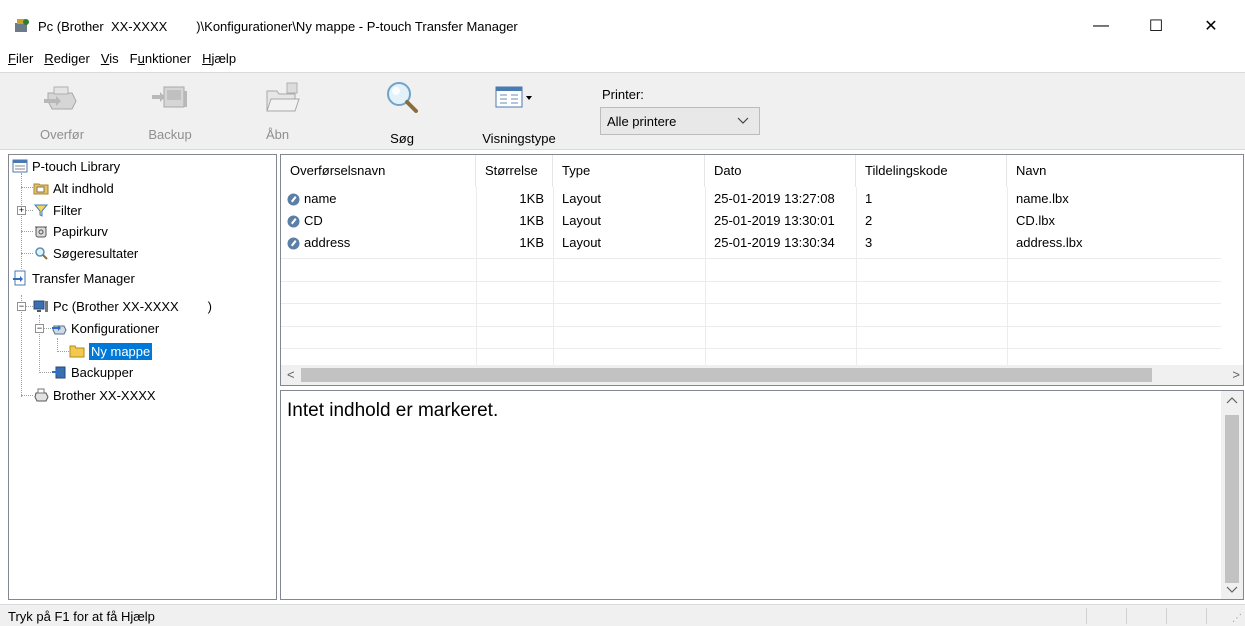 The image size is (1245, 626). I want to click on open-button: Åbn, so click(283, 114).